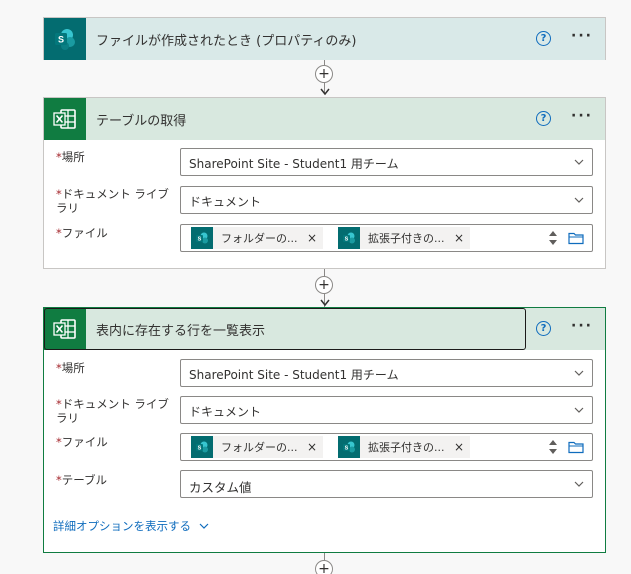 The image size is (631, 574). I want to click on table-dropdown: カスタム値, so click(386, 484).